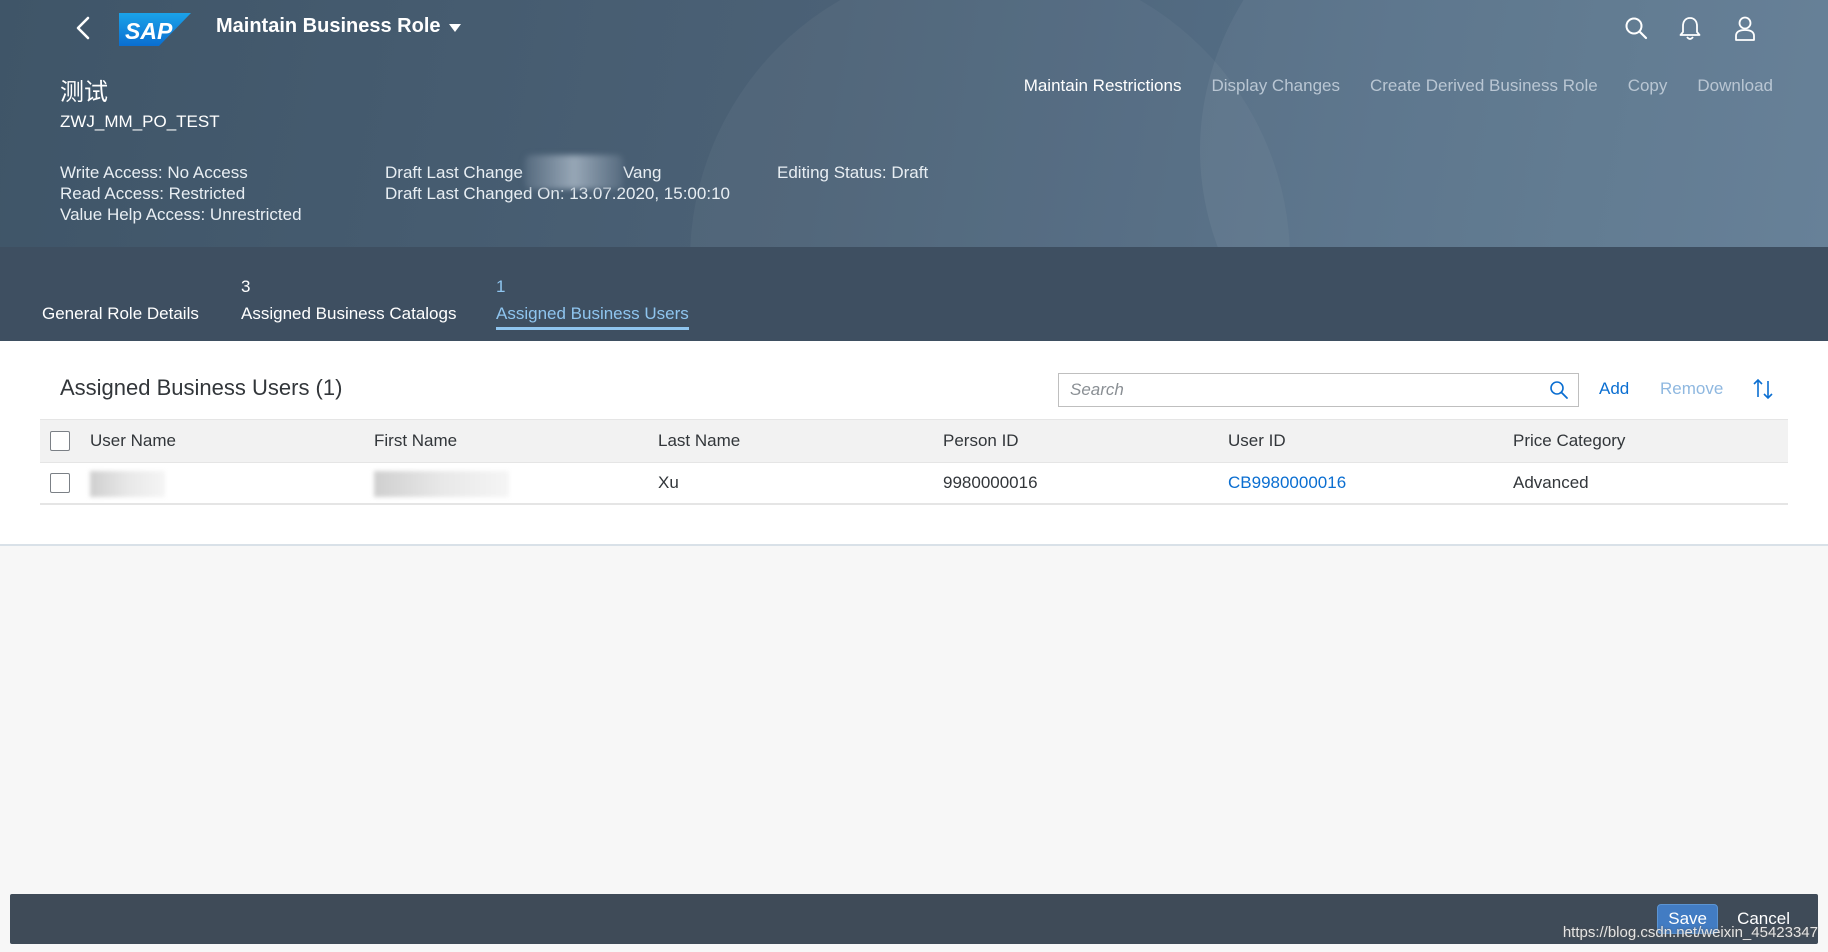 This screenshot has height=952, width=1828. What do you see at coordinates (1569, 441) in the screenshot?
I see `column-header-price-category: Price Category` at bounding box center [1569, 441].